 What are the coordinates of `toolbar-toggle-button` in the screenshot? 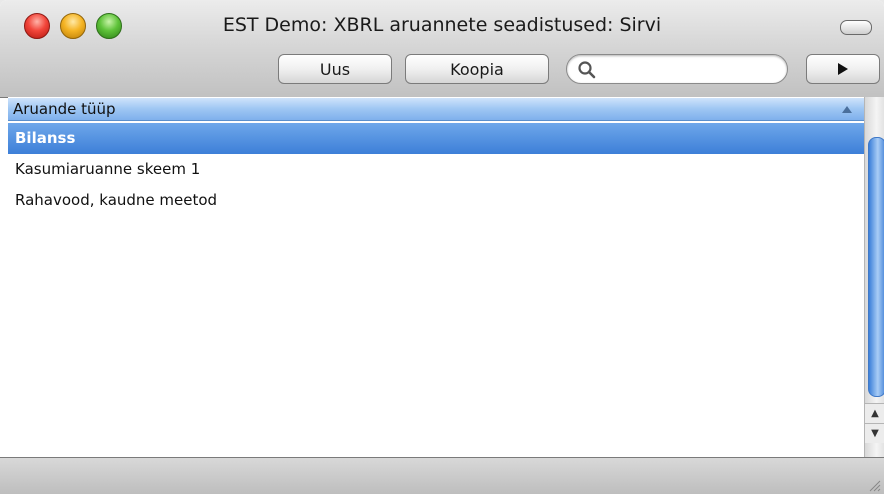 It's located at (856, 27).